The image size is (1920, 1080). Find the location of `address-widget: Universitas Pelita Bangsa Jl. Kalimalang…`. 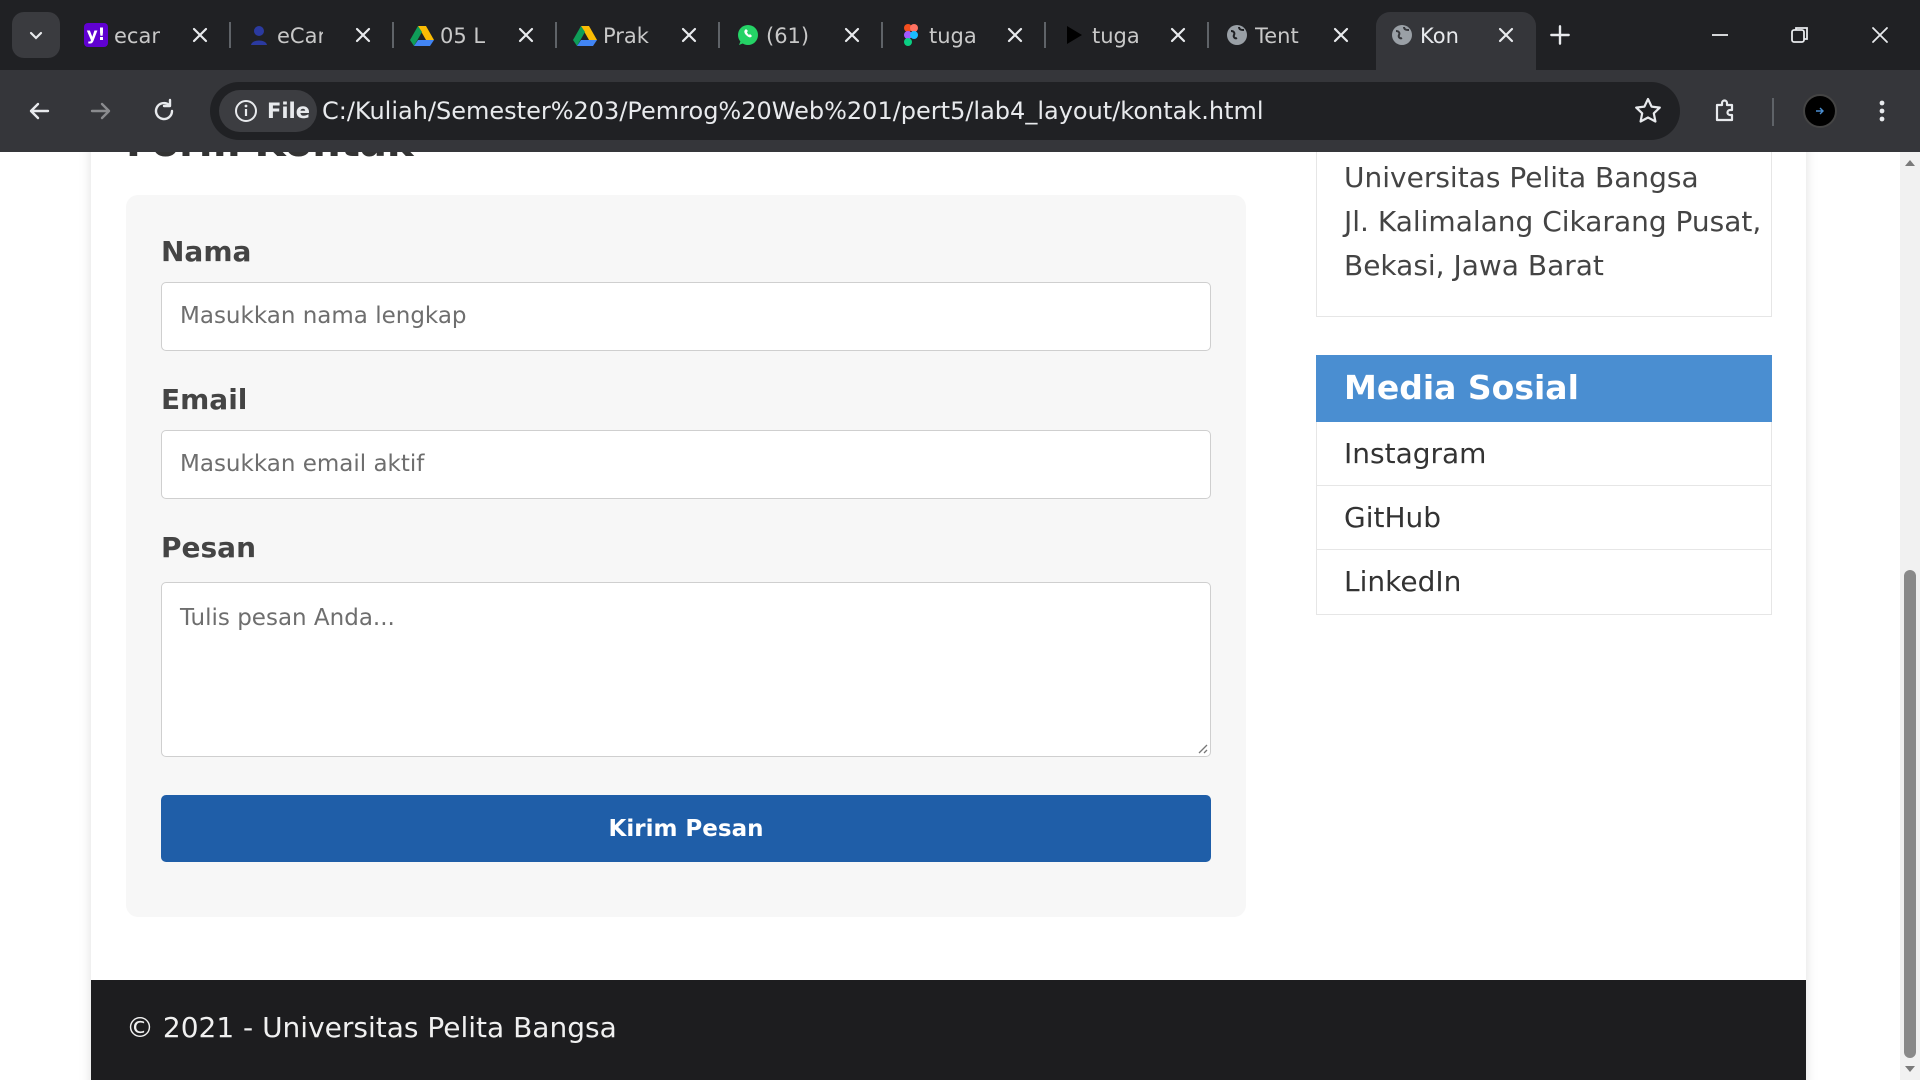

address-widget: Universitas Pelita Bangsa Jl. Kalimalang… is located at coordinates (1544, 234).